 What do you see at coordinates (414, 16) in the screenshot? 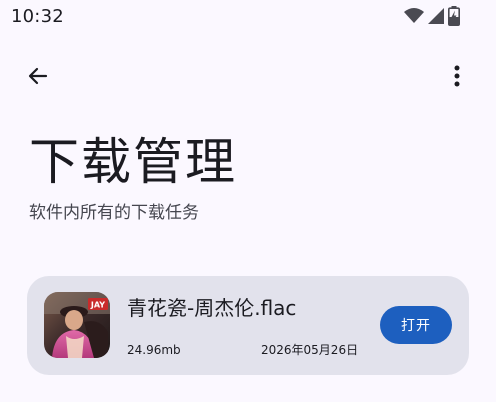
I see `wifi-icon` at bounding box center [414, 16].